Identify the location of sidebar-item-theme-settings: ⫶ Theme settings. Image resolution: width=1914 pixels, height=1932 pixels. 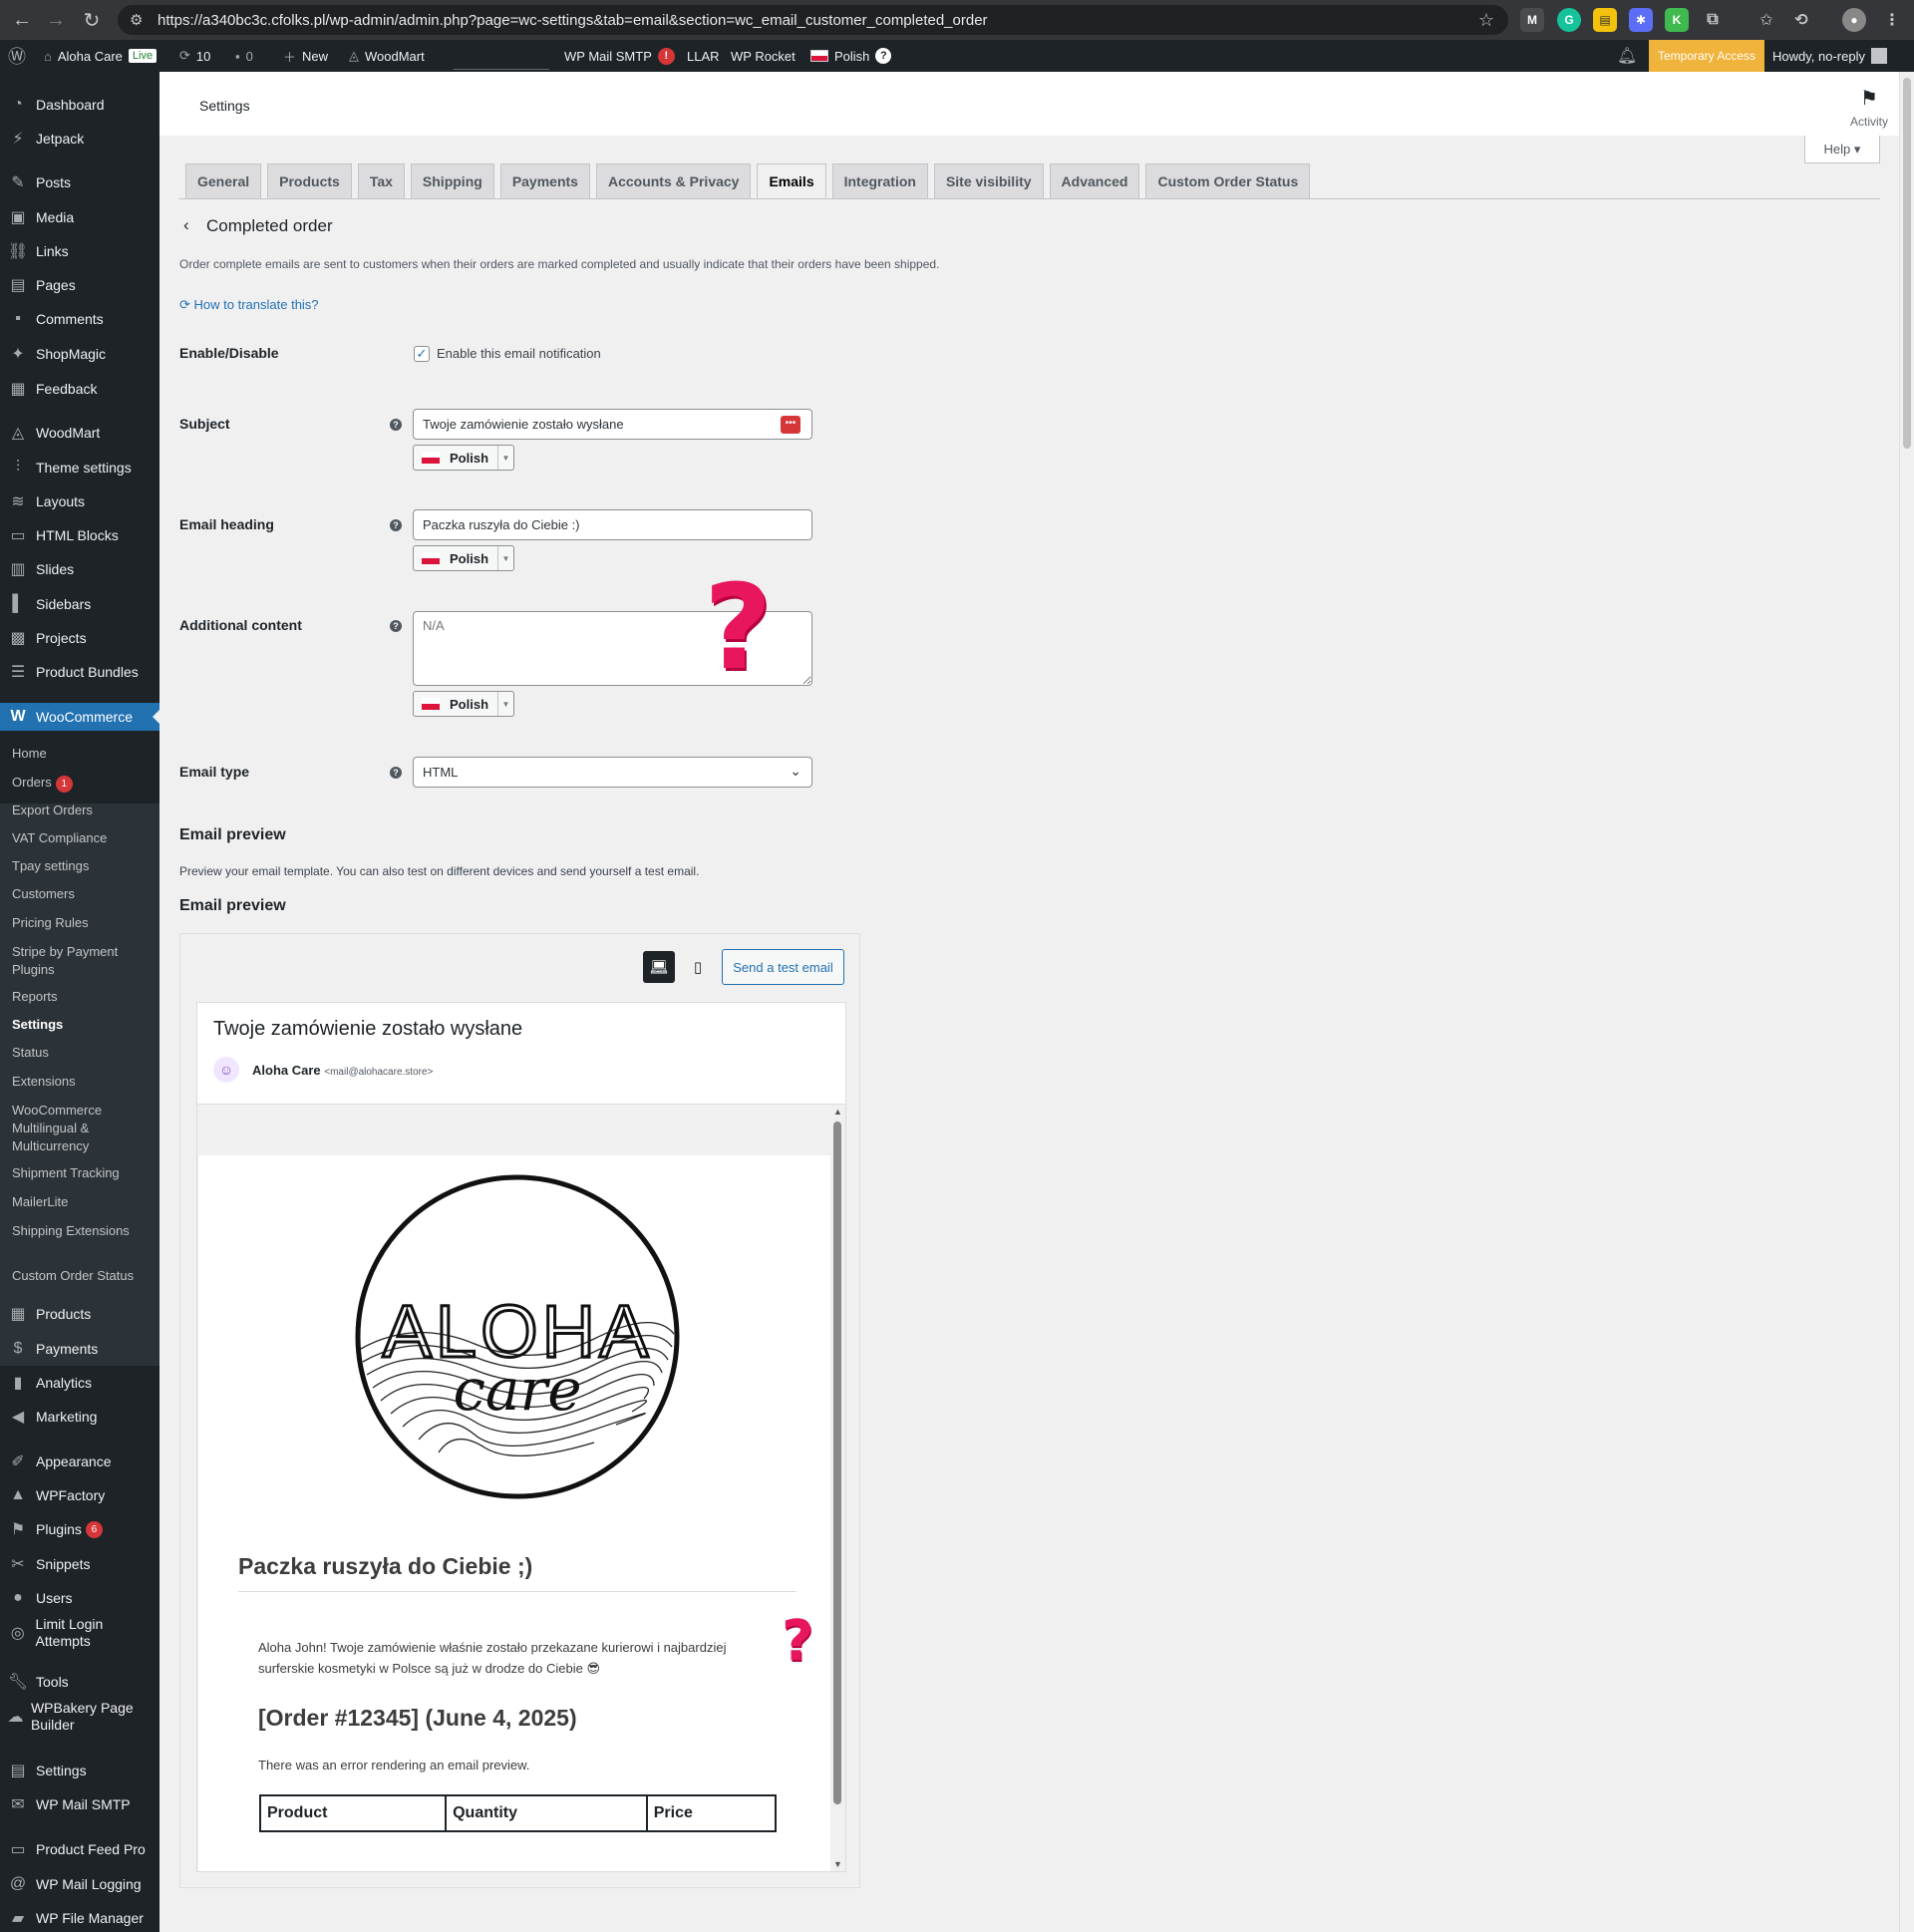
(80, 468).